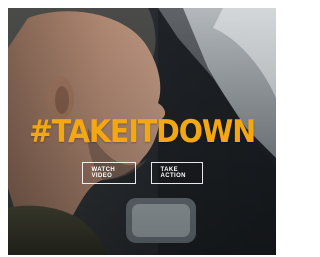 The width and height of the screenshot is (320, 257). Describe the element at coordinates (142, 173) in the screenshot. I see `hero-buttons: WATCH VIDEO TAKE ACTION` at that location.